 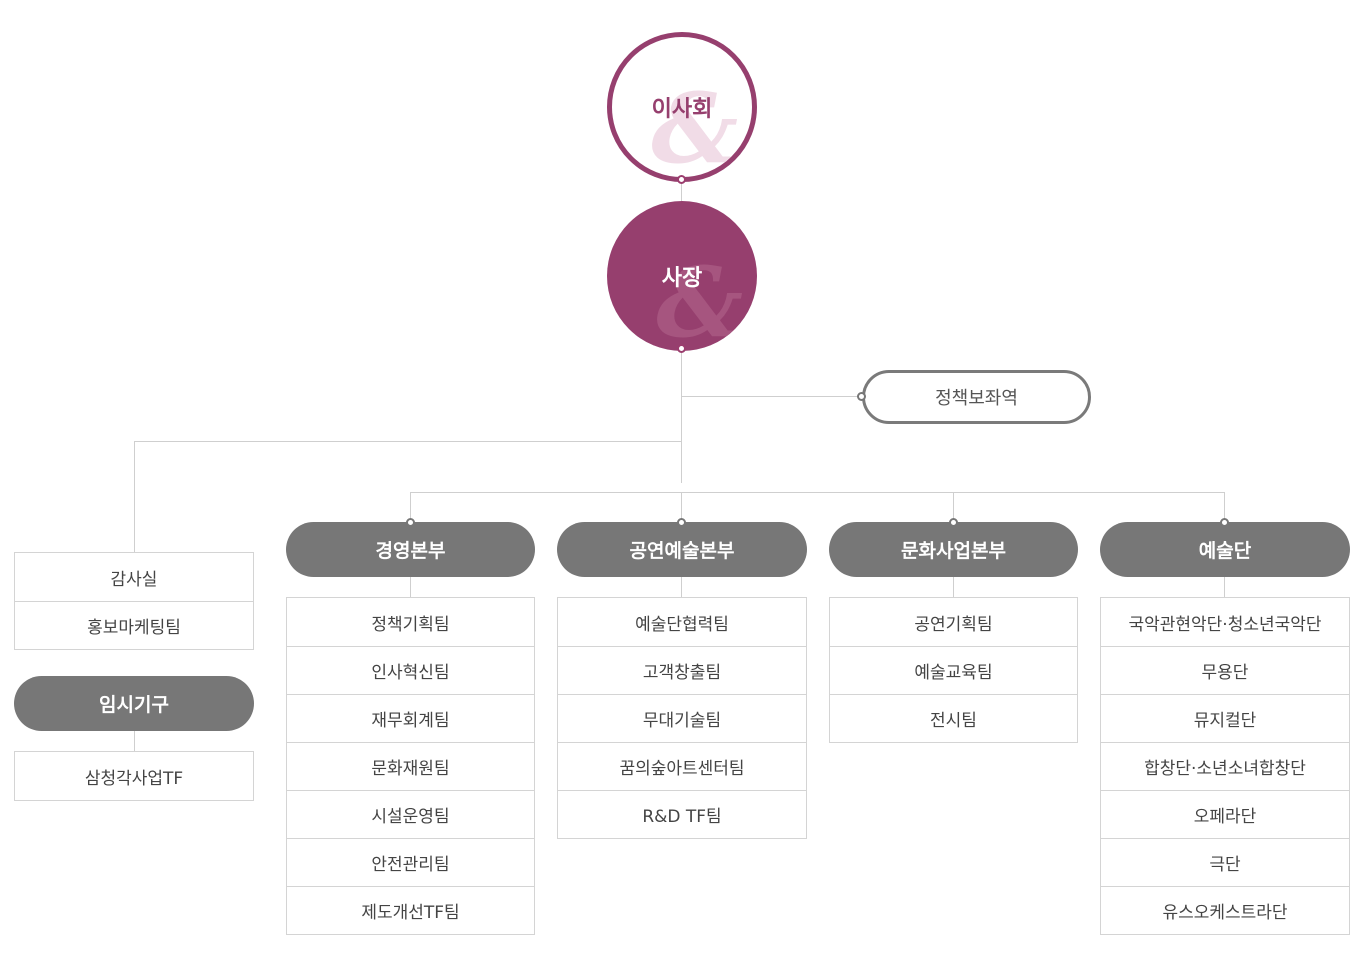 I want to click on division-title: 공연예술본부, so click(x=682, y=551).